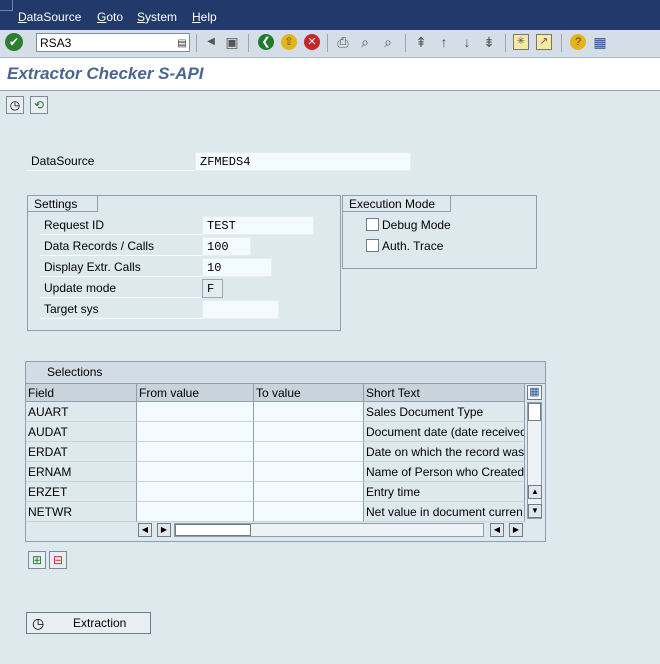 The image size is (660, 664). What do you see at coordinates (58, 560) in the screenshot?
I see `delete-row-icon: ⊟` at bounding box center [58, 560].